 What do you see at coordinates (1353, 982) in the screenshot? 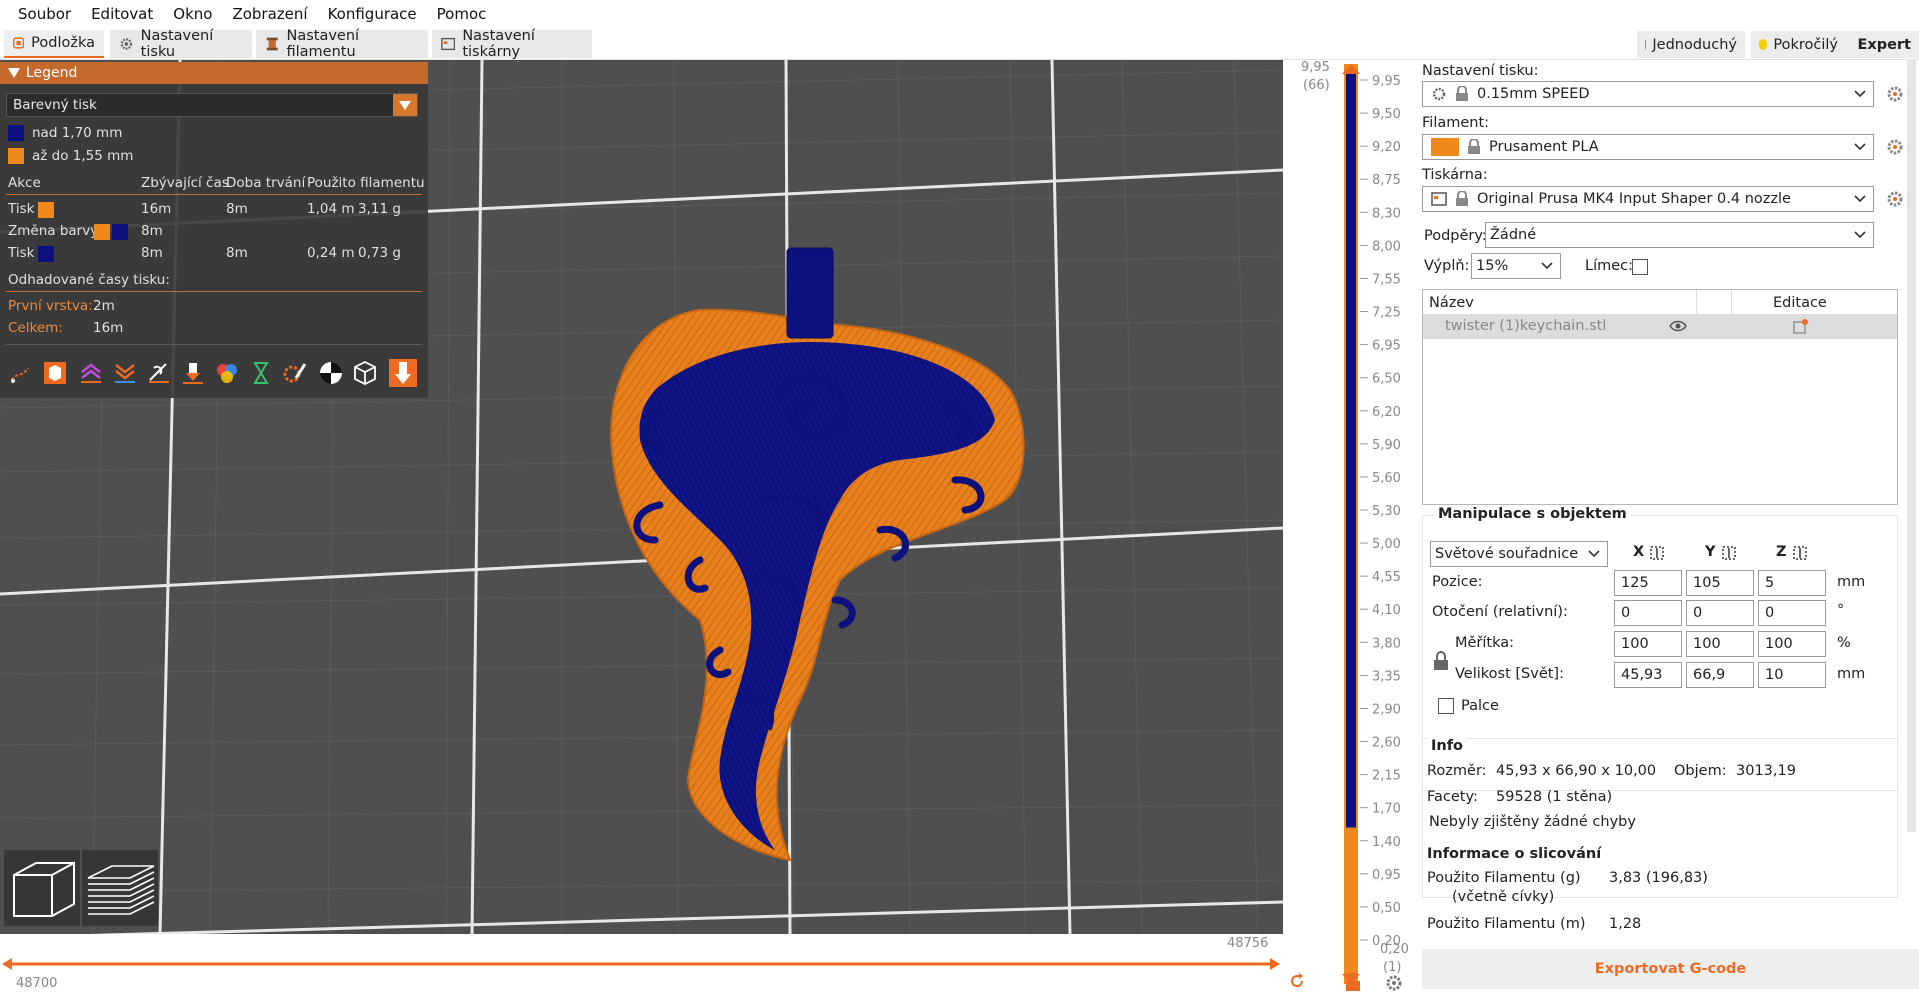
I see `lock-icon` at bounding box center [1353, 982].